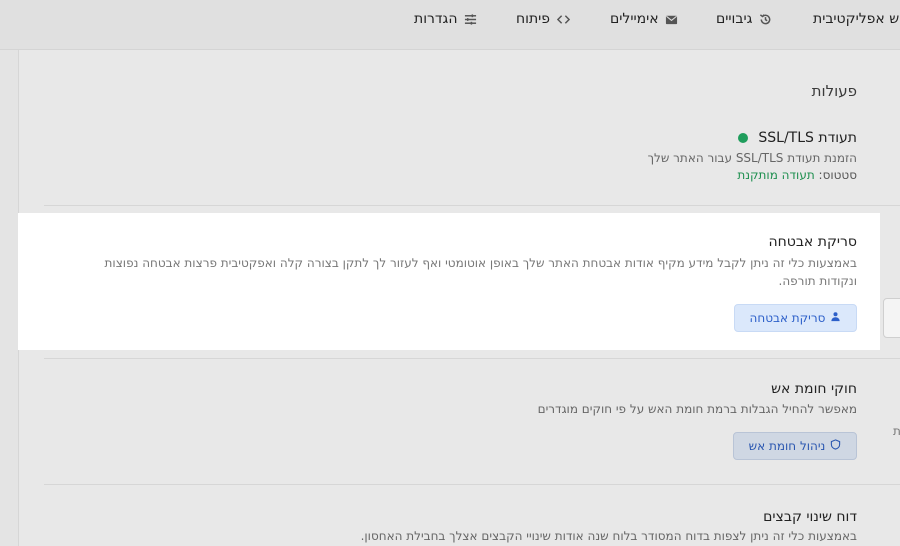  What do you see at coordinates (752, 158) in the screenshot?
I see `ssl-description: הזמנת תעודת SSL/TLS עבור האתר שלך` at bounding box center [752, 158].